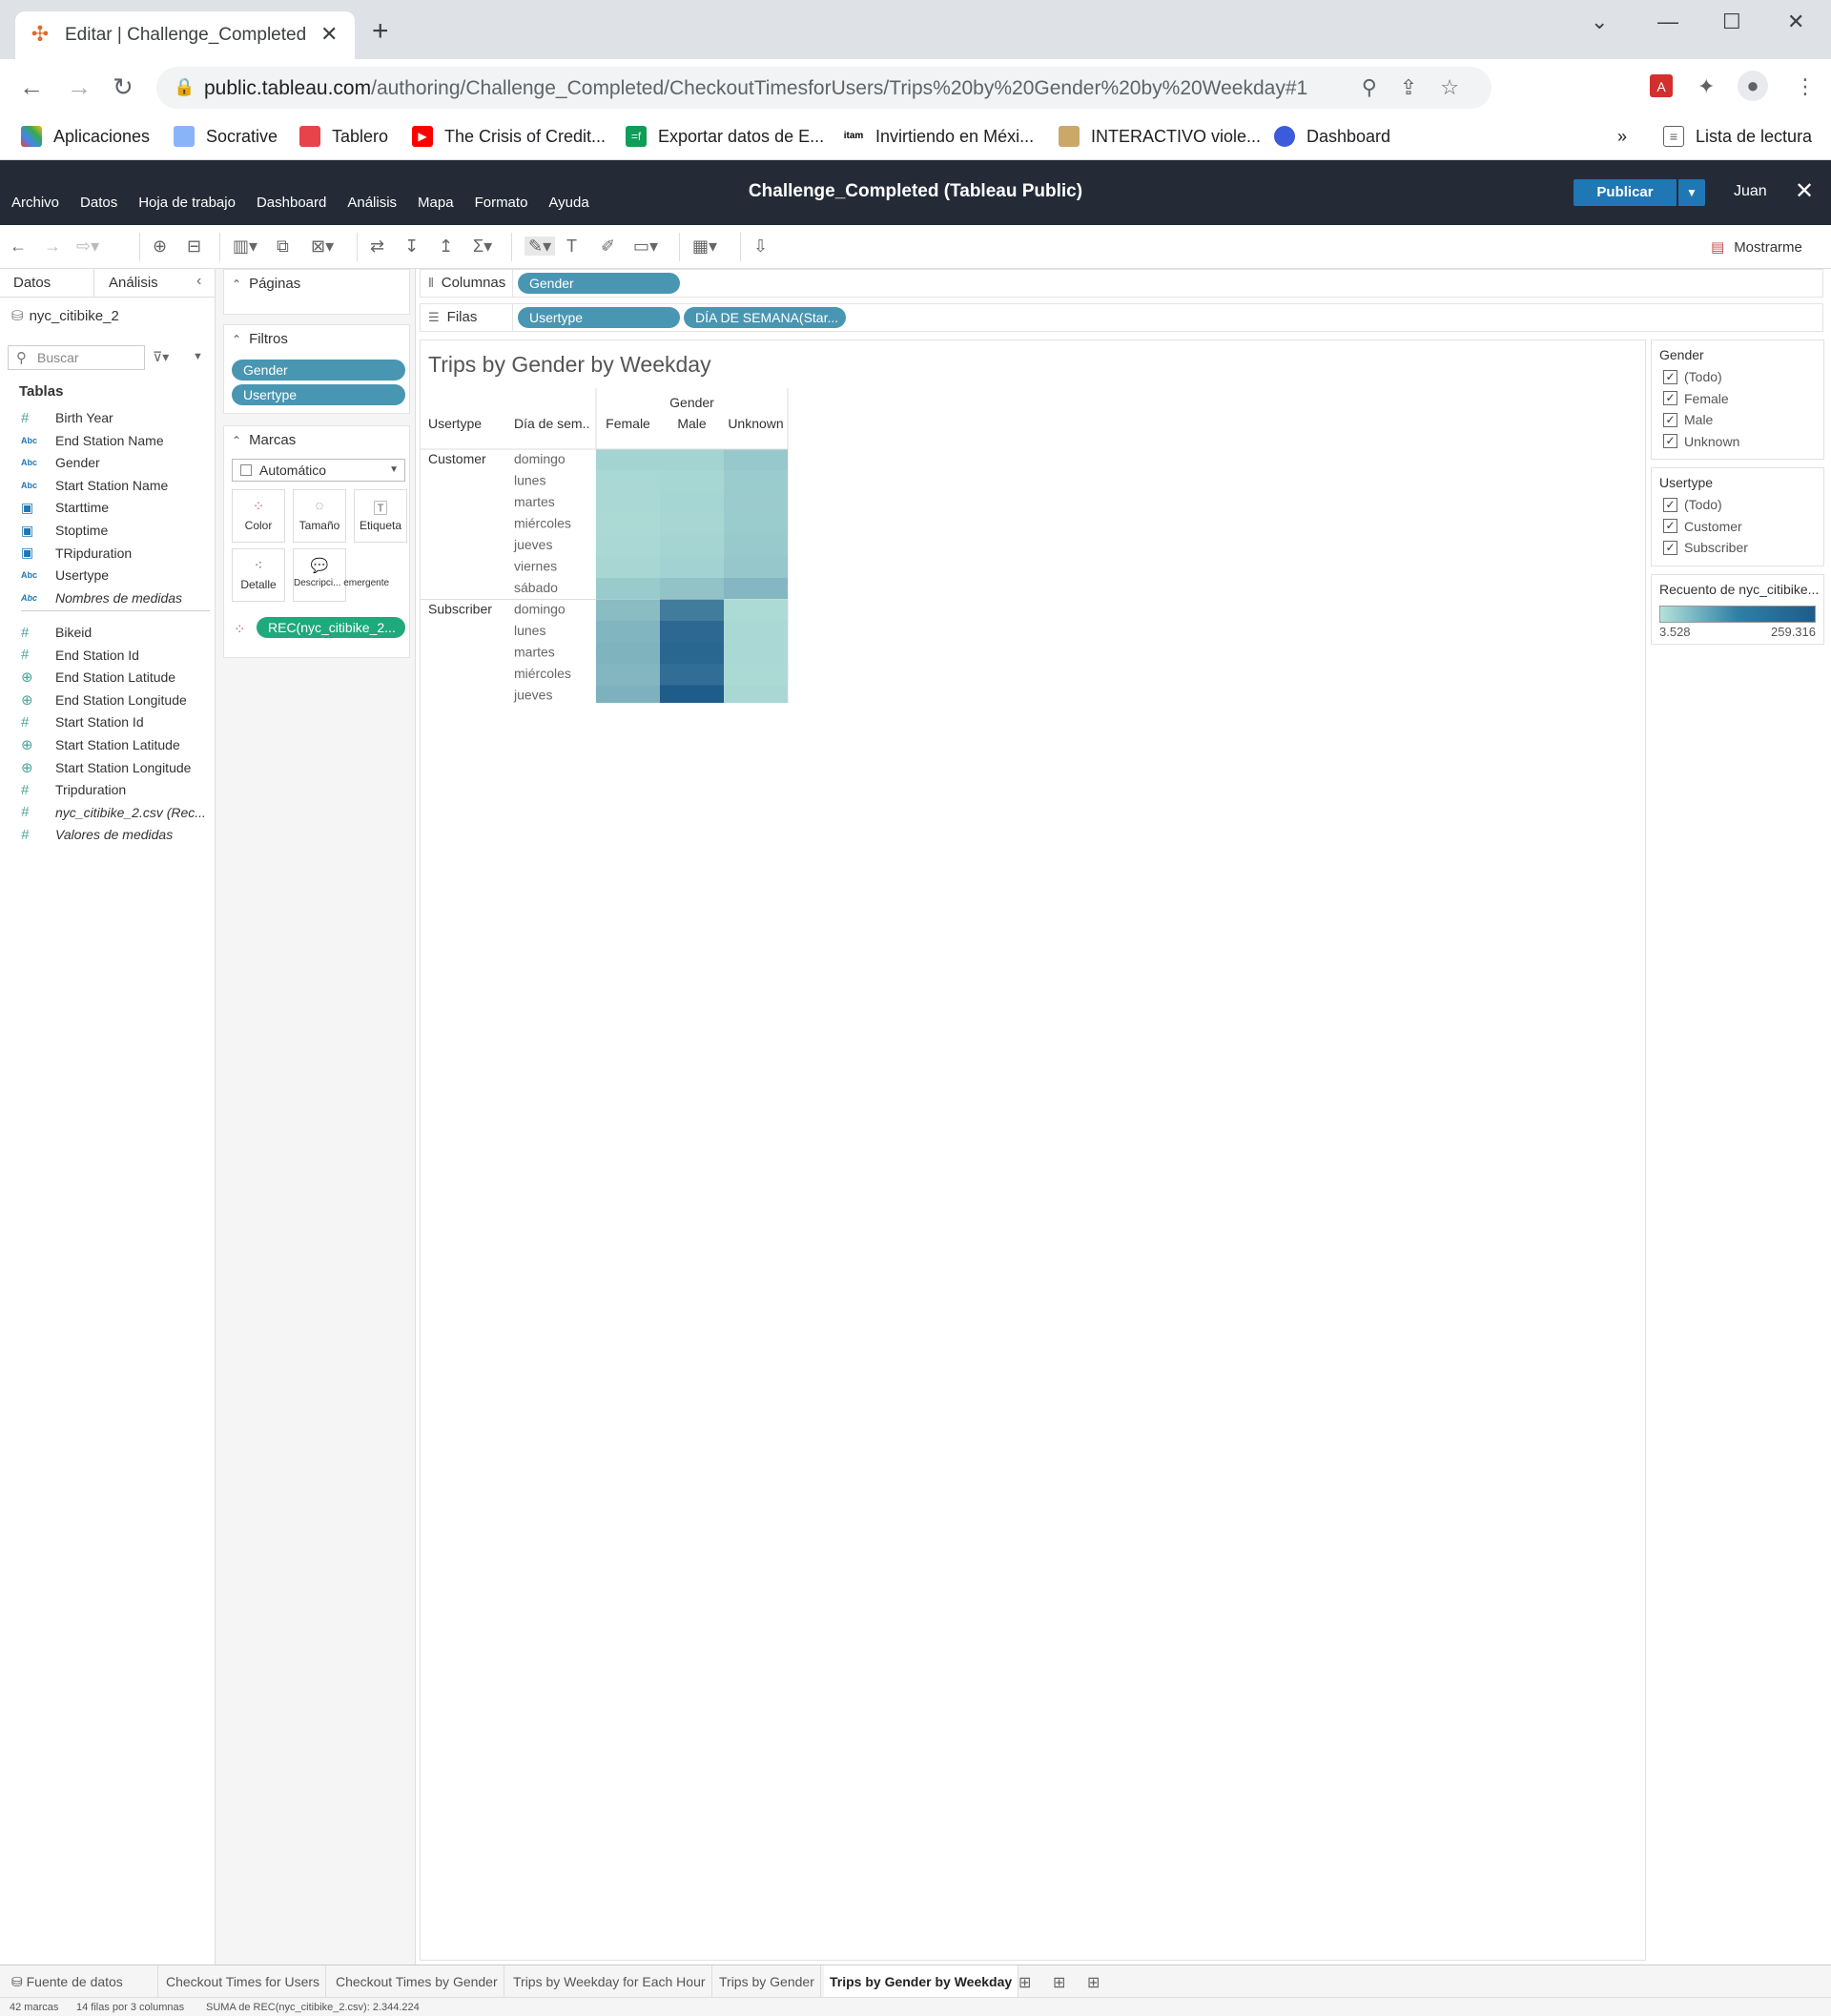  Describe the element at coordinates (1705, 547) in the screenshot. I see `filter-checkbox: ✓ Subscriber` at that location.